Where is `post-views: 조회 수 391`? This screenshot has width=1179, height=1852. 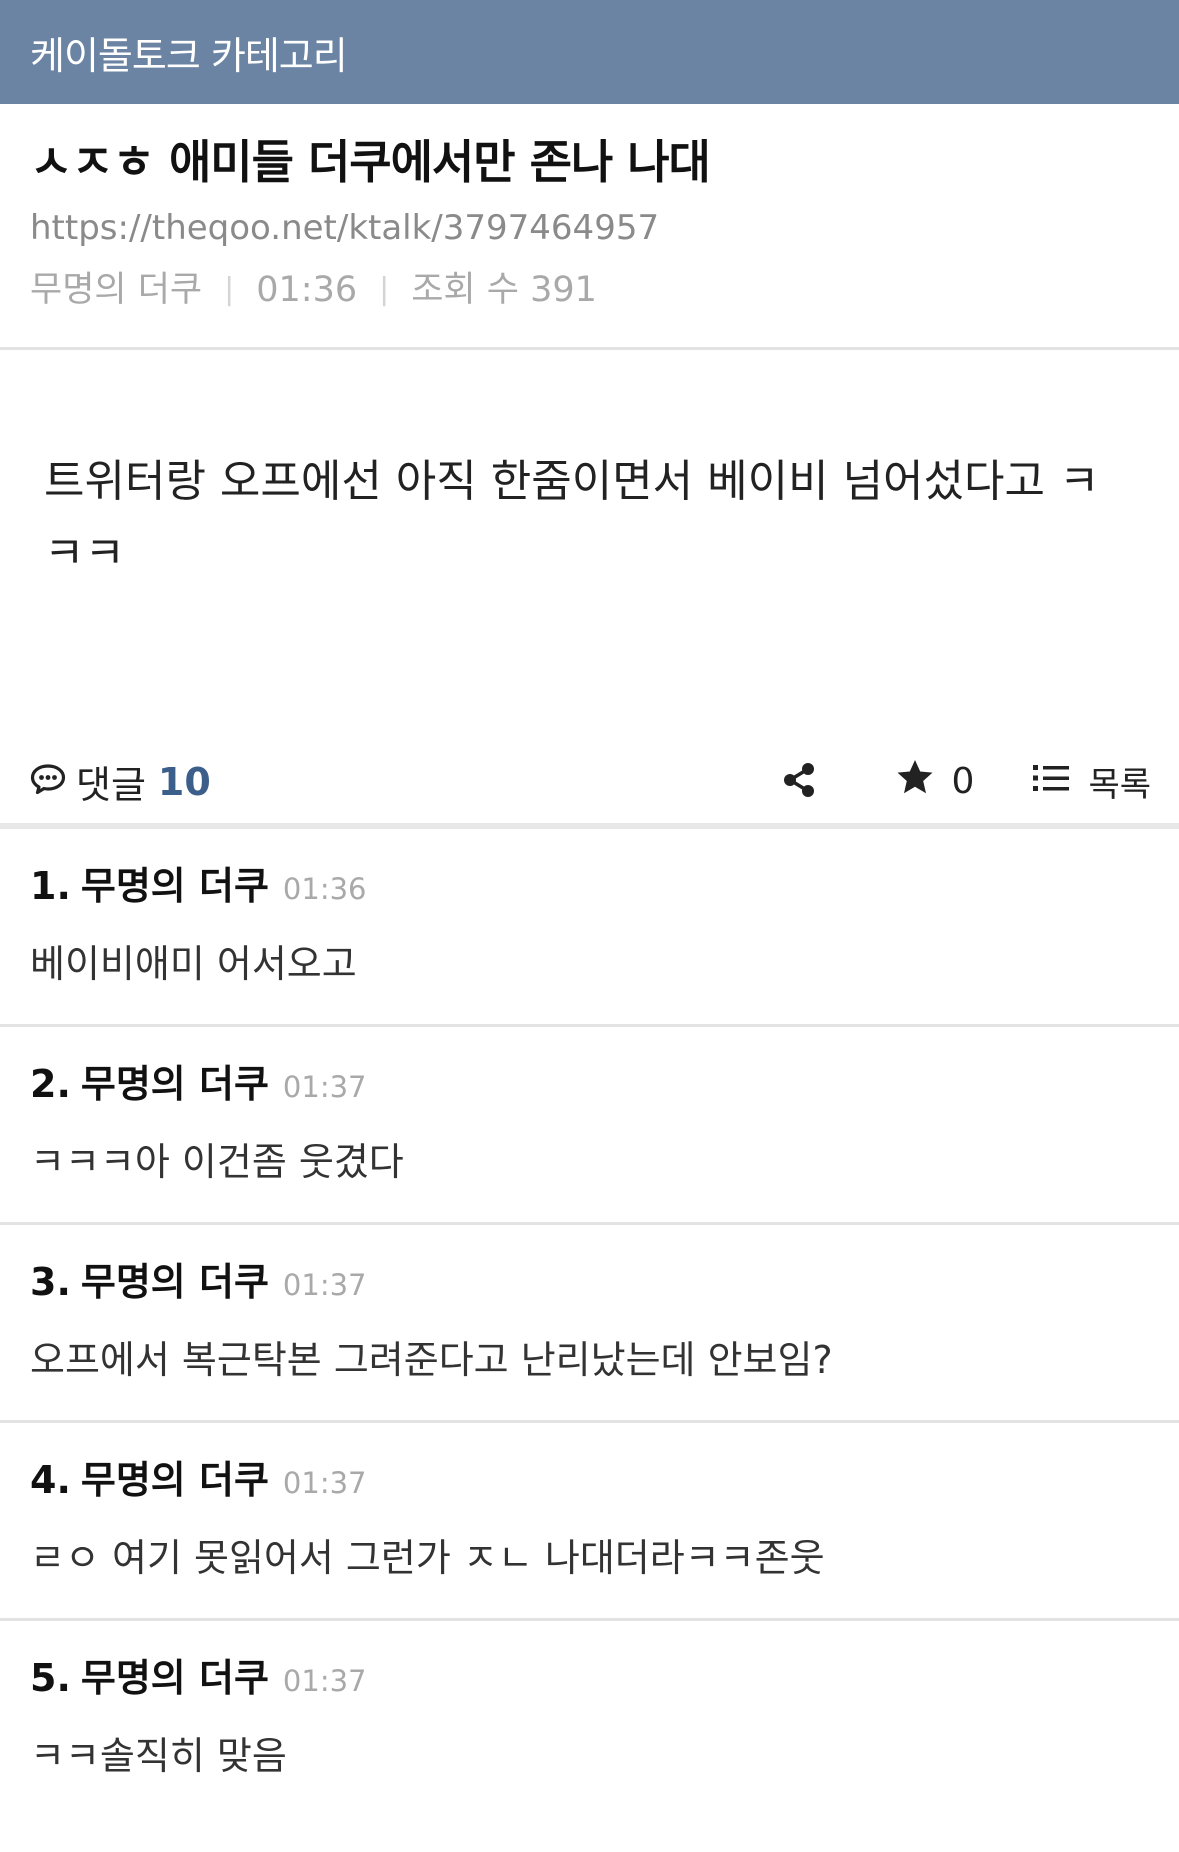 post-views: 조회 수 391 is located at coordinates (504, 290).